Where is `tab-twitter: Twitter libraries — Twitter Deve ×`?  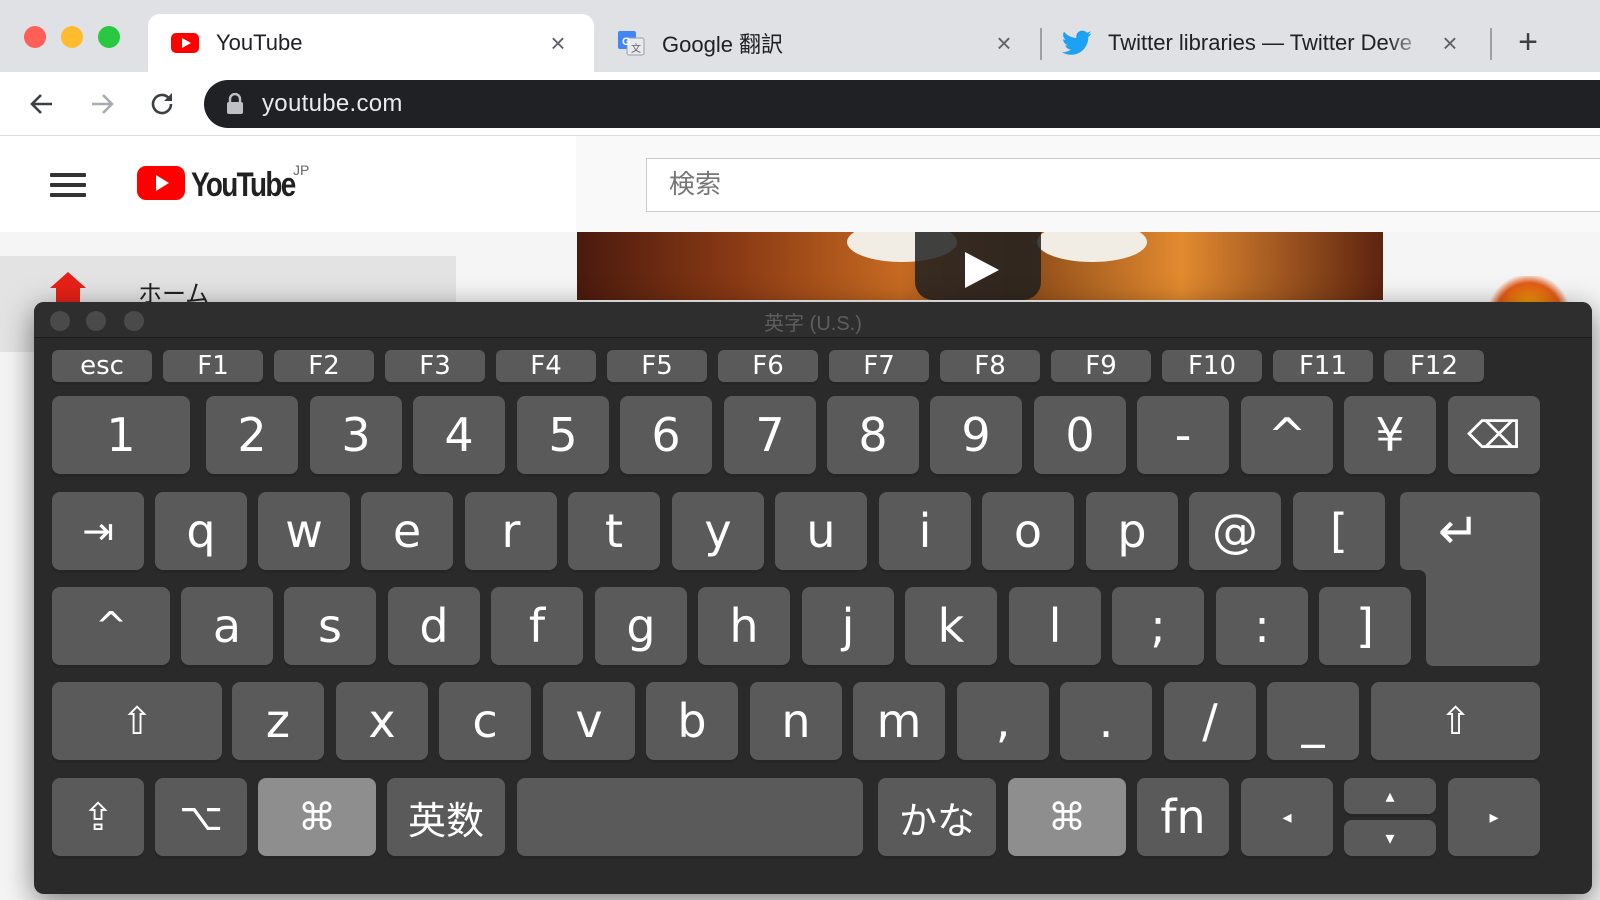 tab-twitter: Twitter libraries — Twitter Deve × is located at coordinates (1263, 43).